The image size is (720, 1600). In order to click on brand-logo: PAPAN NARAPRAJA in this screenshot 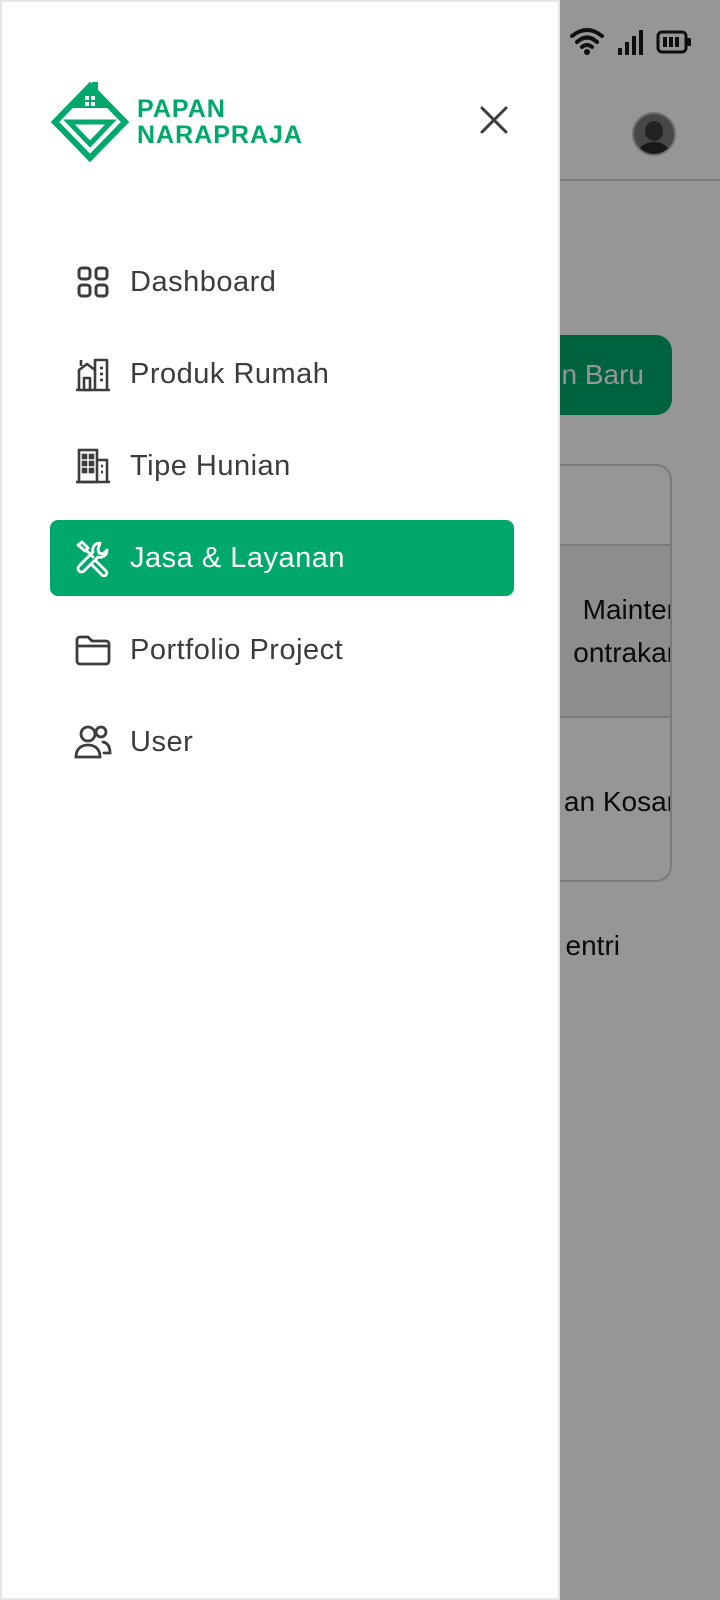, I will do `click(177, 122)`.